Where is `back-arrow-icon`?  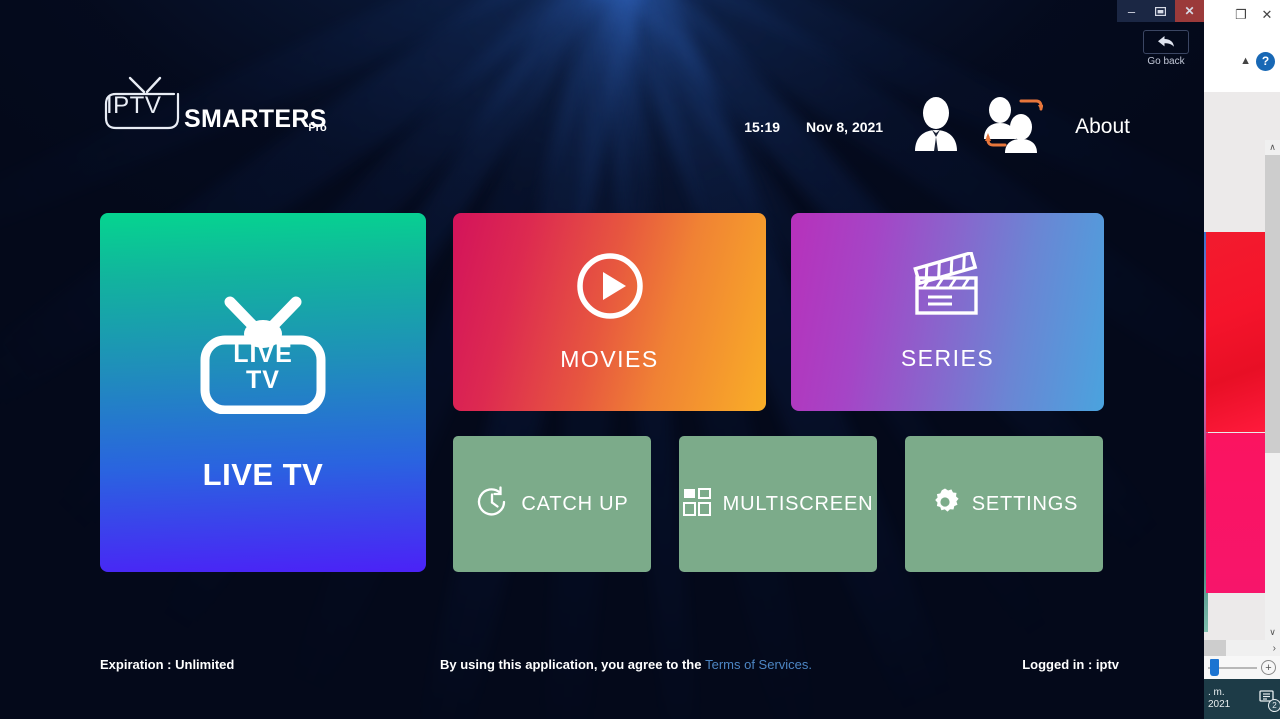 back-arrow-icon is located at coordinates (1166, 41).